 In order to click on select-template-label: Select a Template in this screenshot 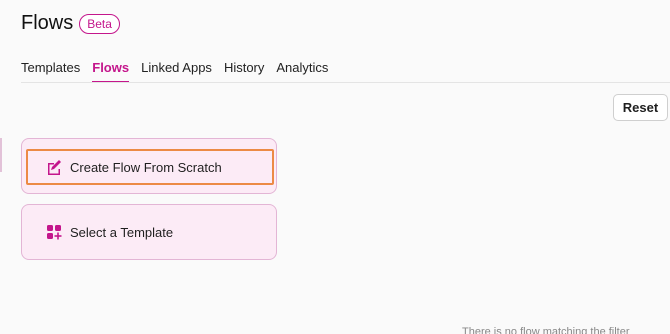, I will do `click(122, 232)`.